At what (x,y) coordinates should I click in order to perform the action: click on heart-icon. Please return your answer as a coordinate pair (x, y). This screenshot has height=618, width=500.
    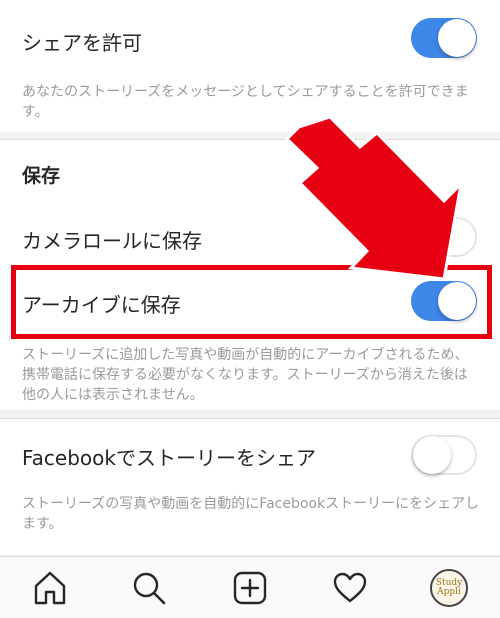
    Looking at the image, I should click on (350, 588).